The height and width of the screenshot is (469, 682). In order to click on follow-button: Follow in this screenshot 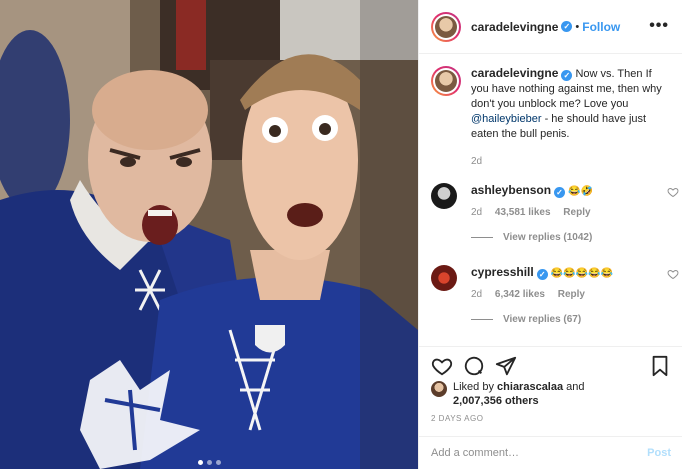, I will do `click(601, 27)`.